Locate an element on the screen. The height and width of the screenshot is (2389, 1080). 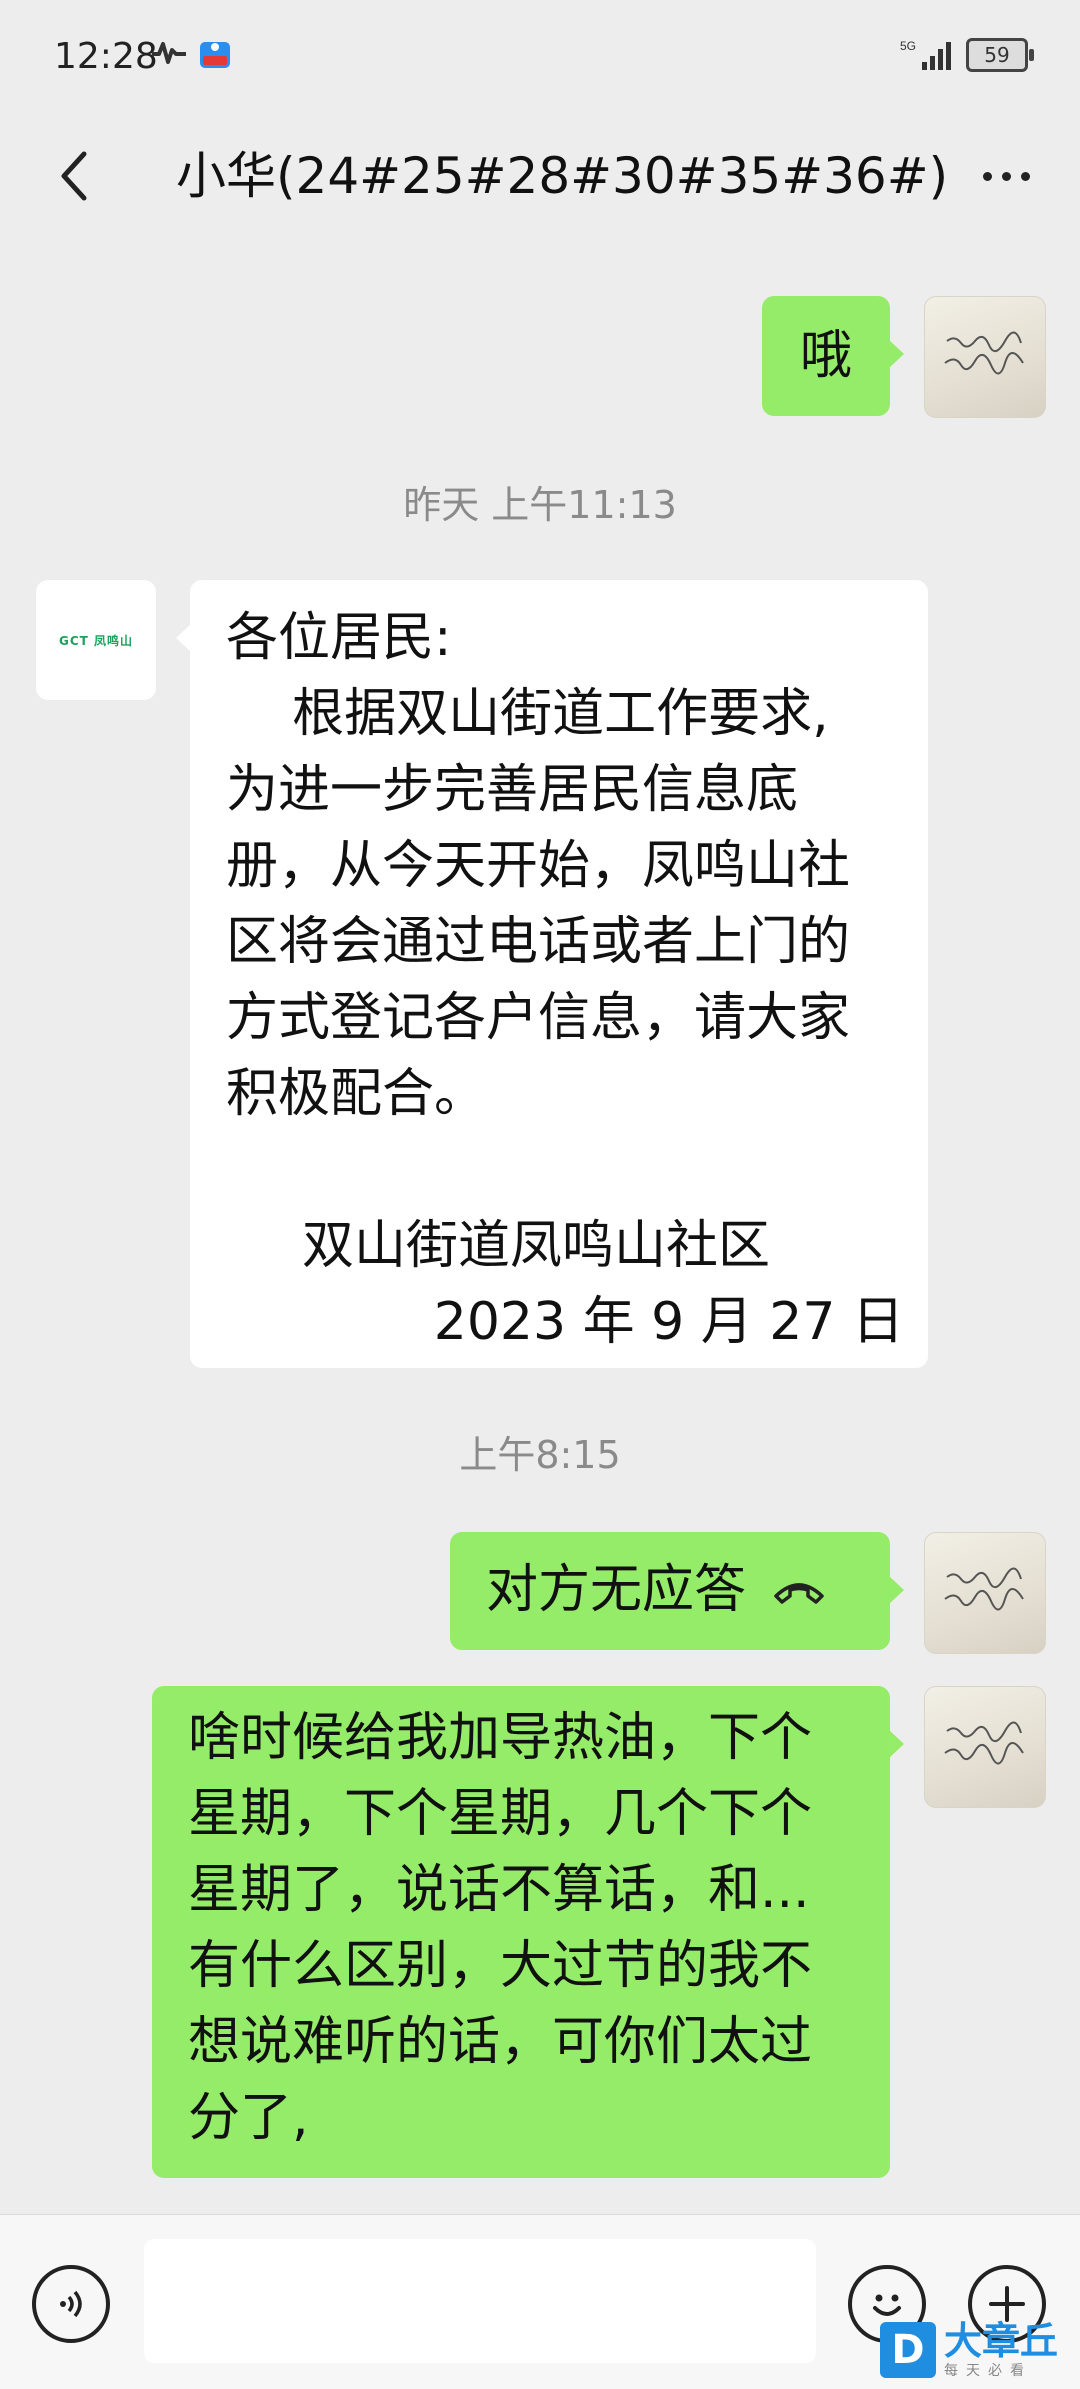
heart-rate-icon is located at coordinates (169, 53).